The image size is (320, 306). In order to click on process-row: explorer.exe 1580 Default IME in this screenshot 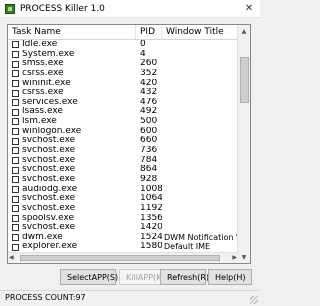, I will do `click(123, 247)`.